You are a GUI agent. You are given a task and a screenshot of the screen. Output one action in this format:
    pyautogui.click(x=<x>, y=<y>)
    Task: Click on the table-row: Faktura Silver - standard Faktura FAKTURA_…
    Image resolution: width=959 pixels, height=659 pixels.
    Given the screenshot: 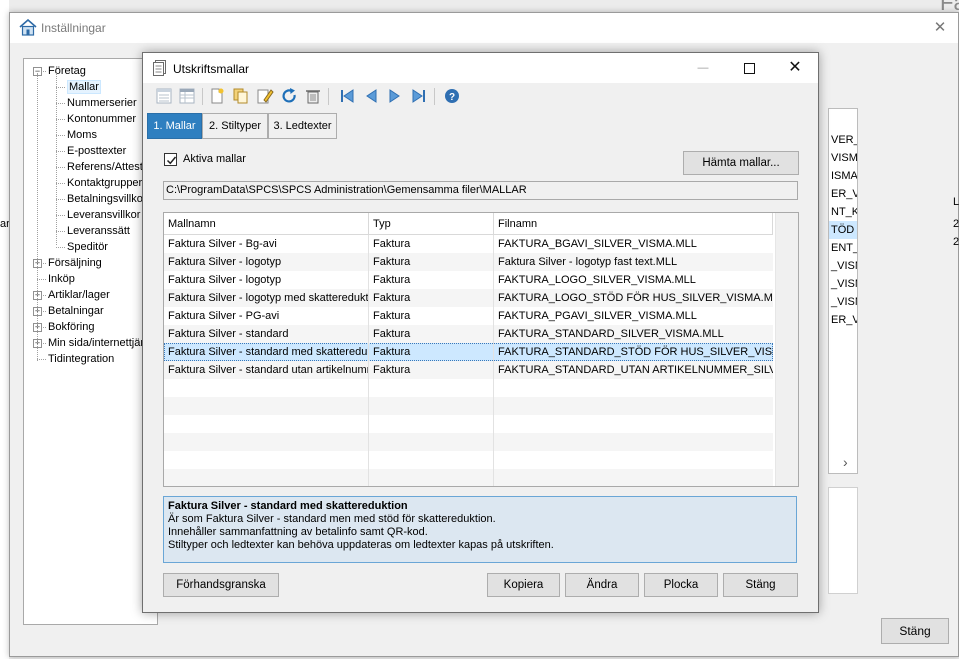 What is the action you would take?
    pyautogui.click(x=468, y=334)
    